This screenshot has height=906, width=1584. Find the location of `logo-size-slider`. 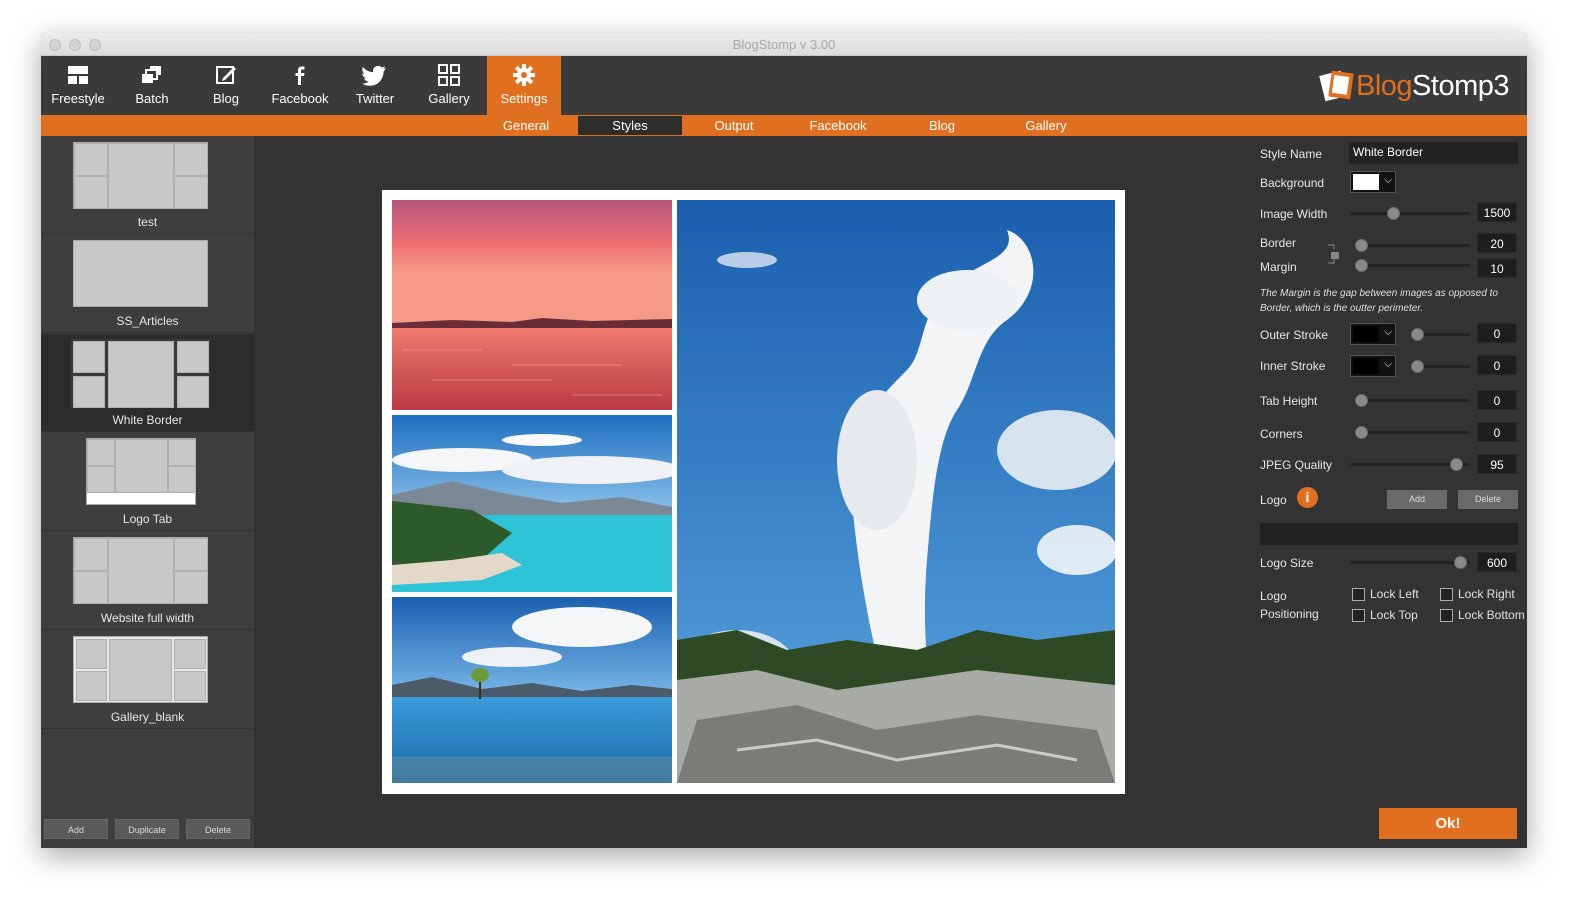

logo-size-slider is located at coordinates (1410, 562).